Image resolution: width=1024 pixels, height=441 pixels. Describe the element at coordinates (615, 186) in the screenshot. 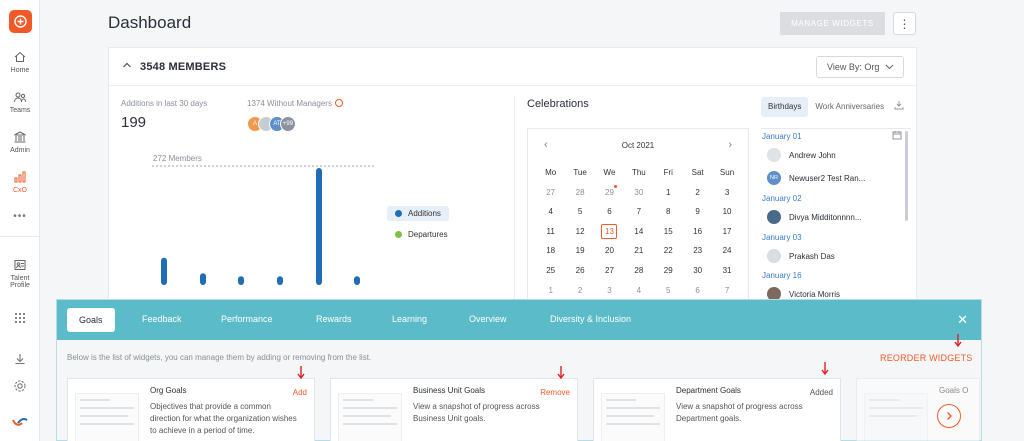

I see `event-dot` at that location.